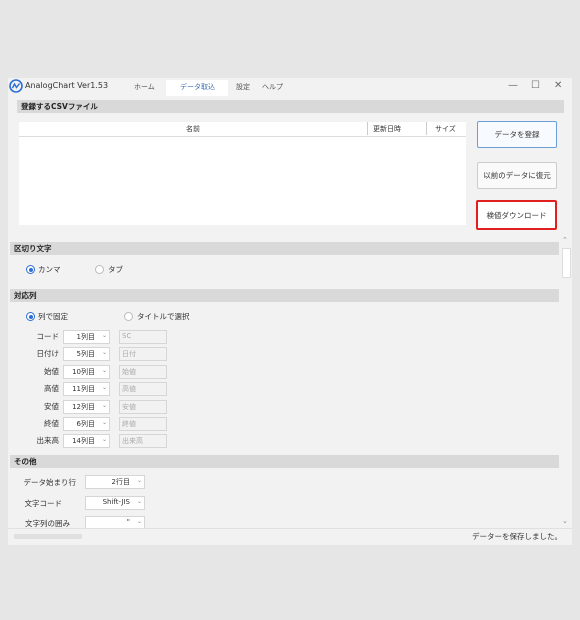 The image size is (580, 620). I want to click on title-field: 始値, so click(143, 372).